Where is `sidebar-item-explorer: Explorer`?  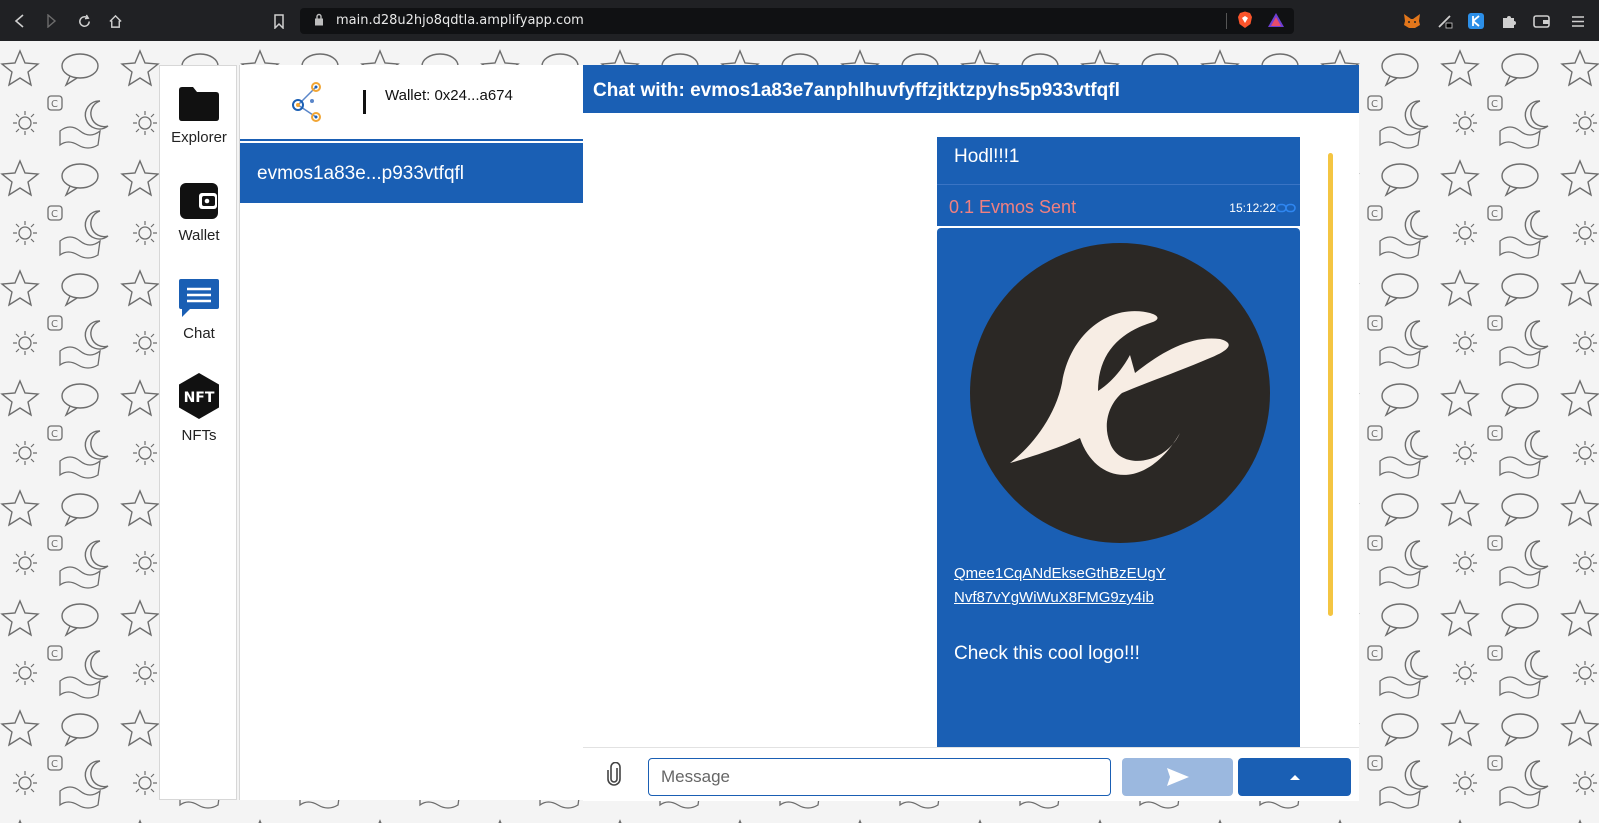 sidebar-item-explorer: Explorer is located at coordinates (199, 116).